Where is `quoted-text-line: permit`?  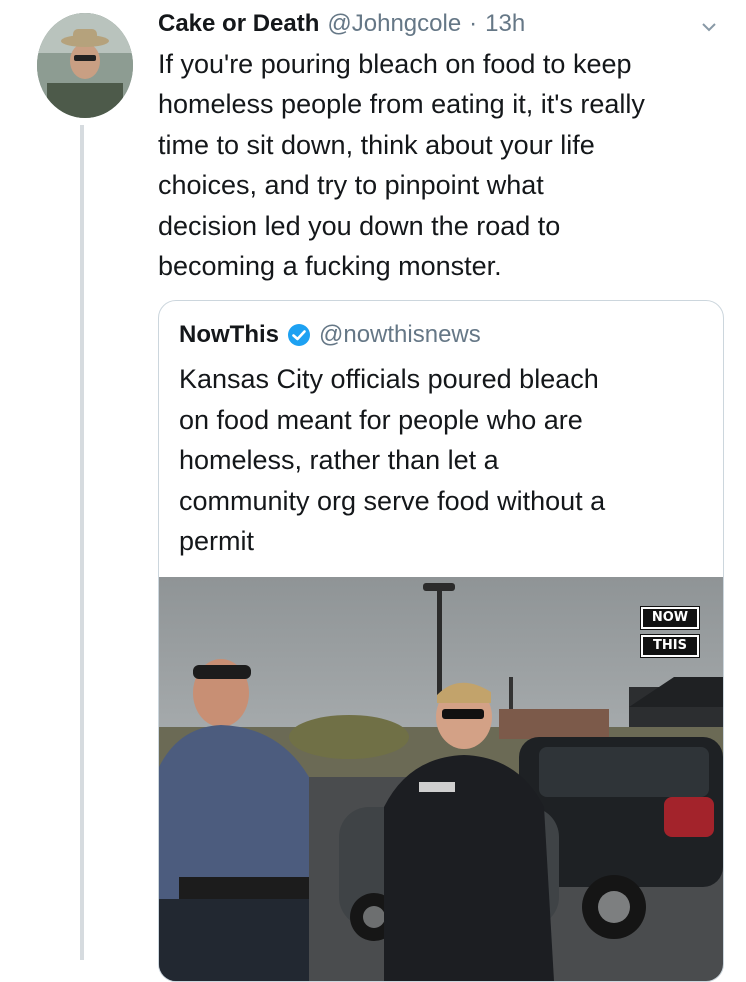 quoted-text-line: permit is located at coordinates (217, 541).